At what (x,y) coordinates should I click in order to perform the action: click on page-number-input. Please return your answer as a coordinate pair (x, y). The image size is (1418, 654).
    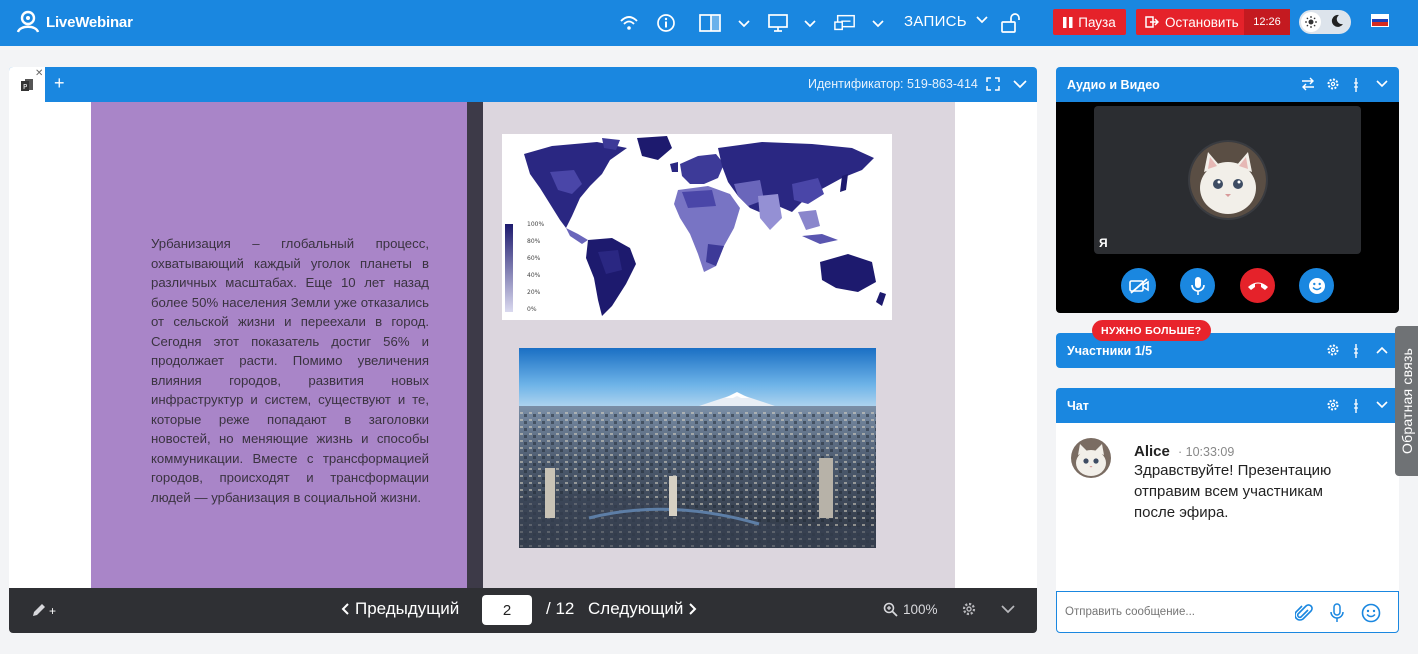
    Looking at the image, I should click on (507, 610).